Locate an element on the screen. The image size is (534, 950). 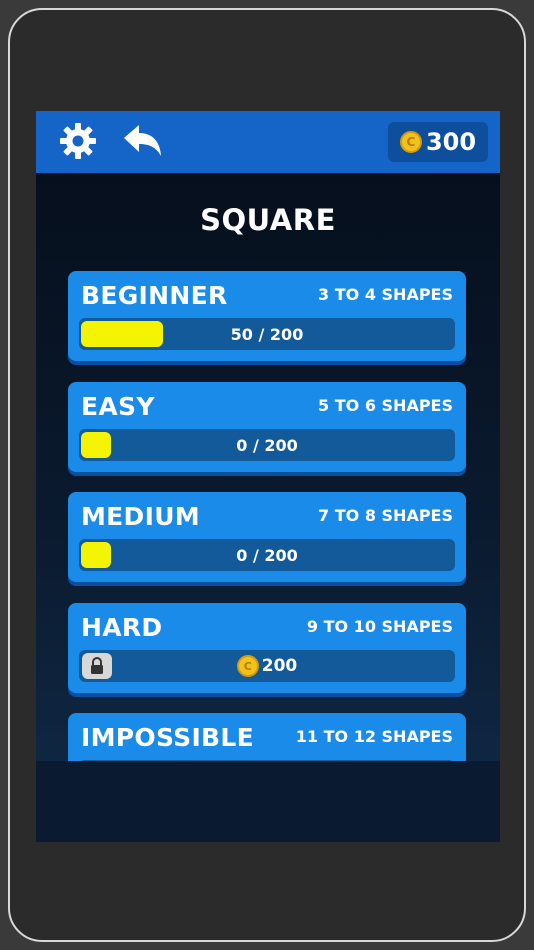
level-card-beginner: BEGINNER 3 TO 4 SHAPES 50 / 200 is located at coordinates (267, 316).